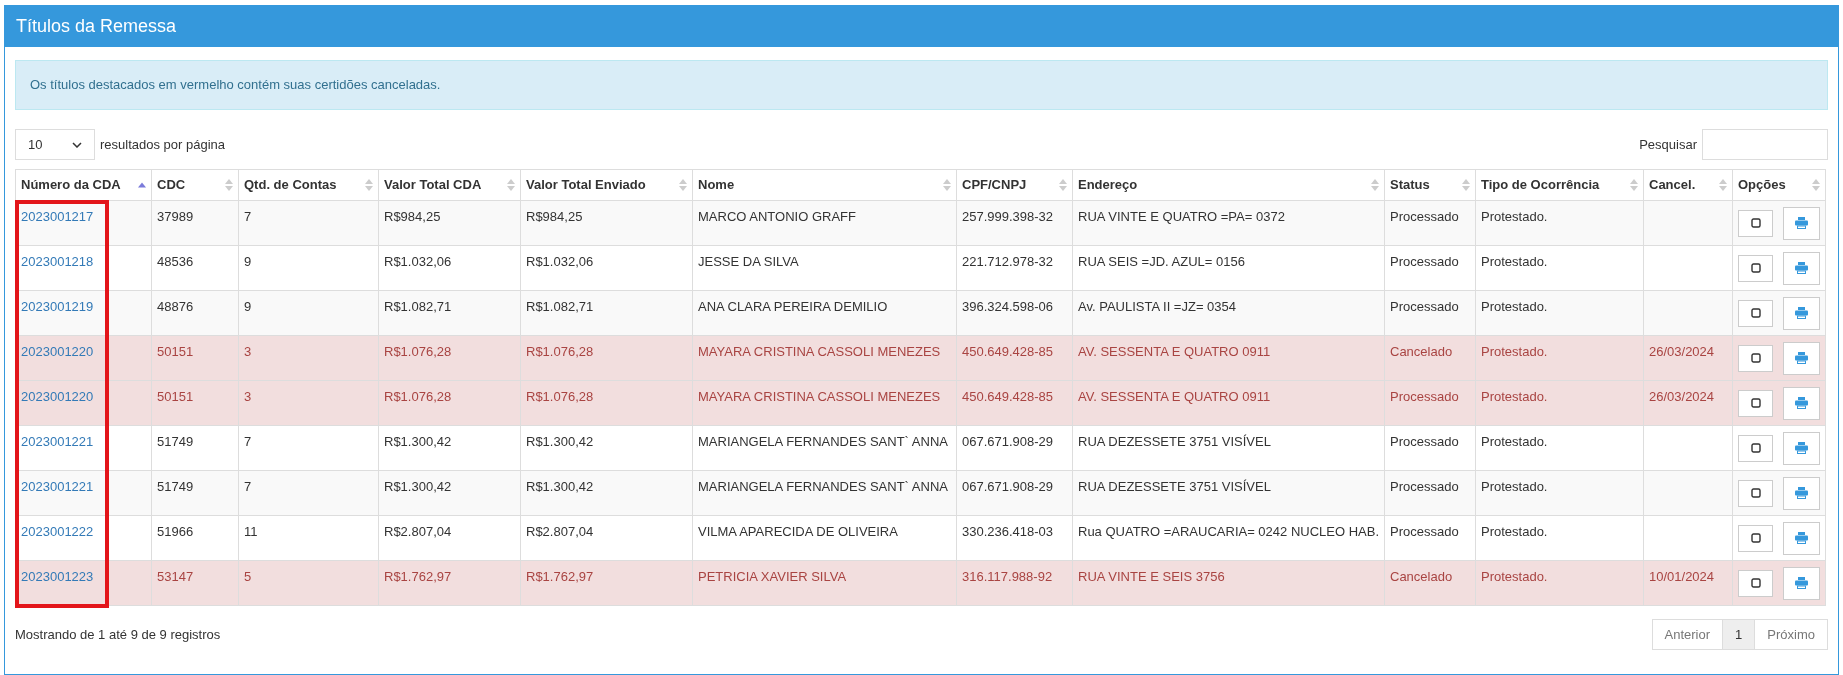 This screenshot has height=675, width=1843. Describe the element at coordinates (195, 358) in the screenshot. I see `table-cell: 50151` at that location.